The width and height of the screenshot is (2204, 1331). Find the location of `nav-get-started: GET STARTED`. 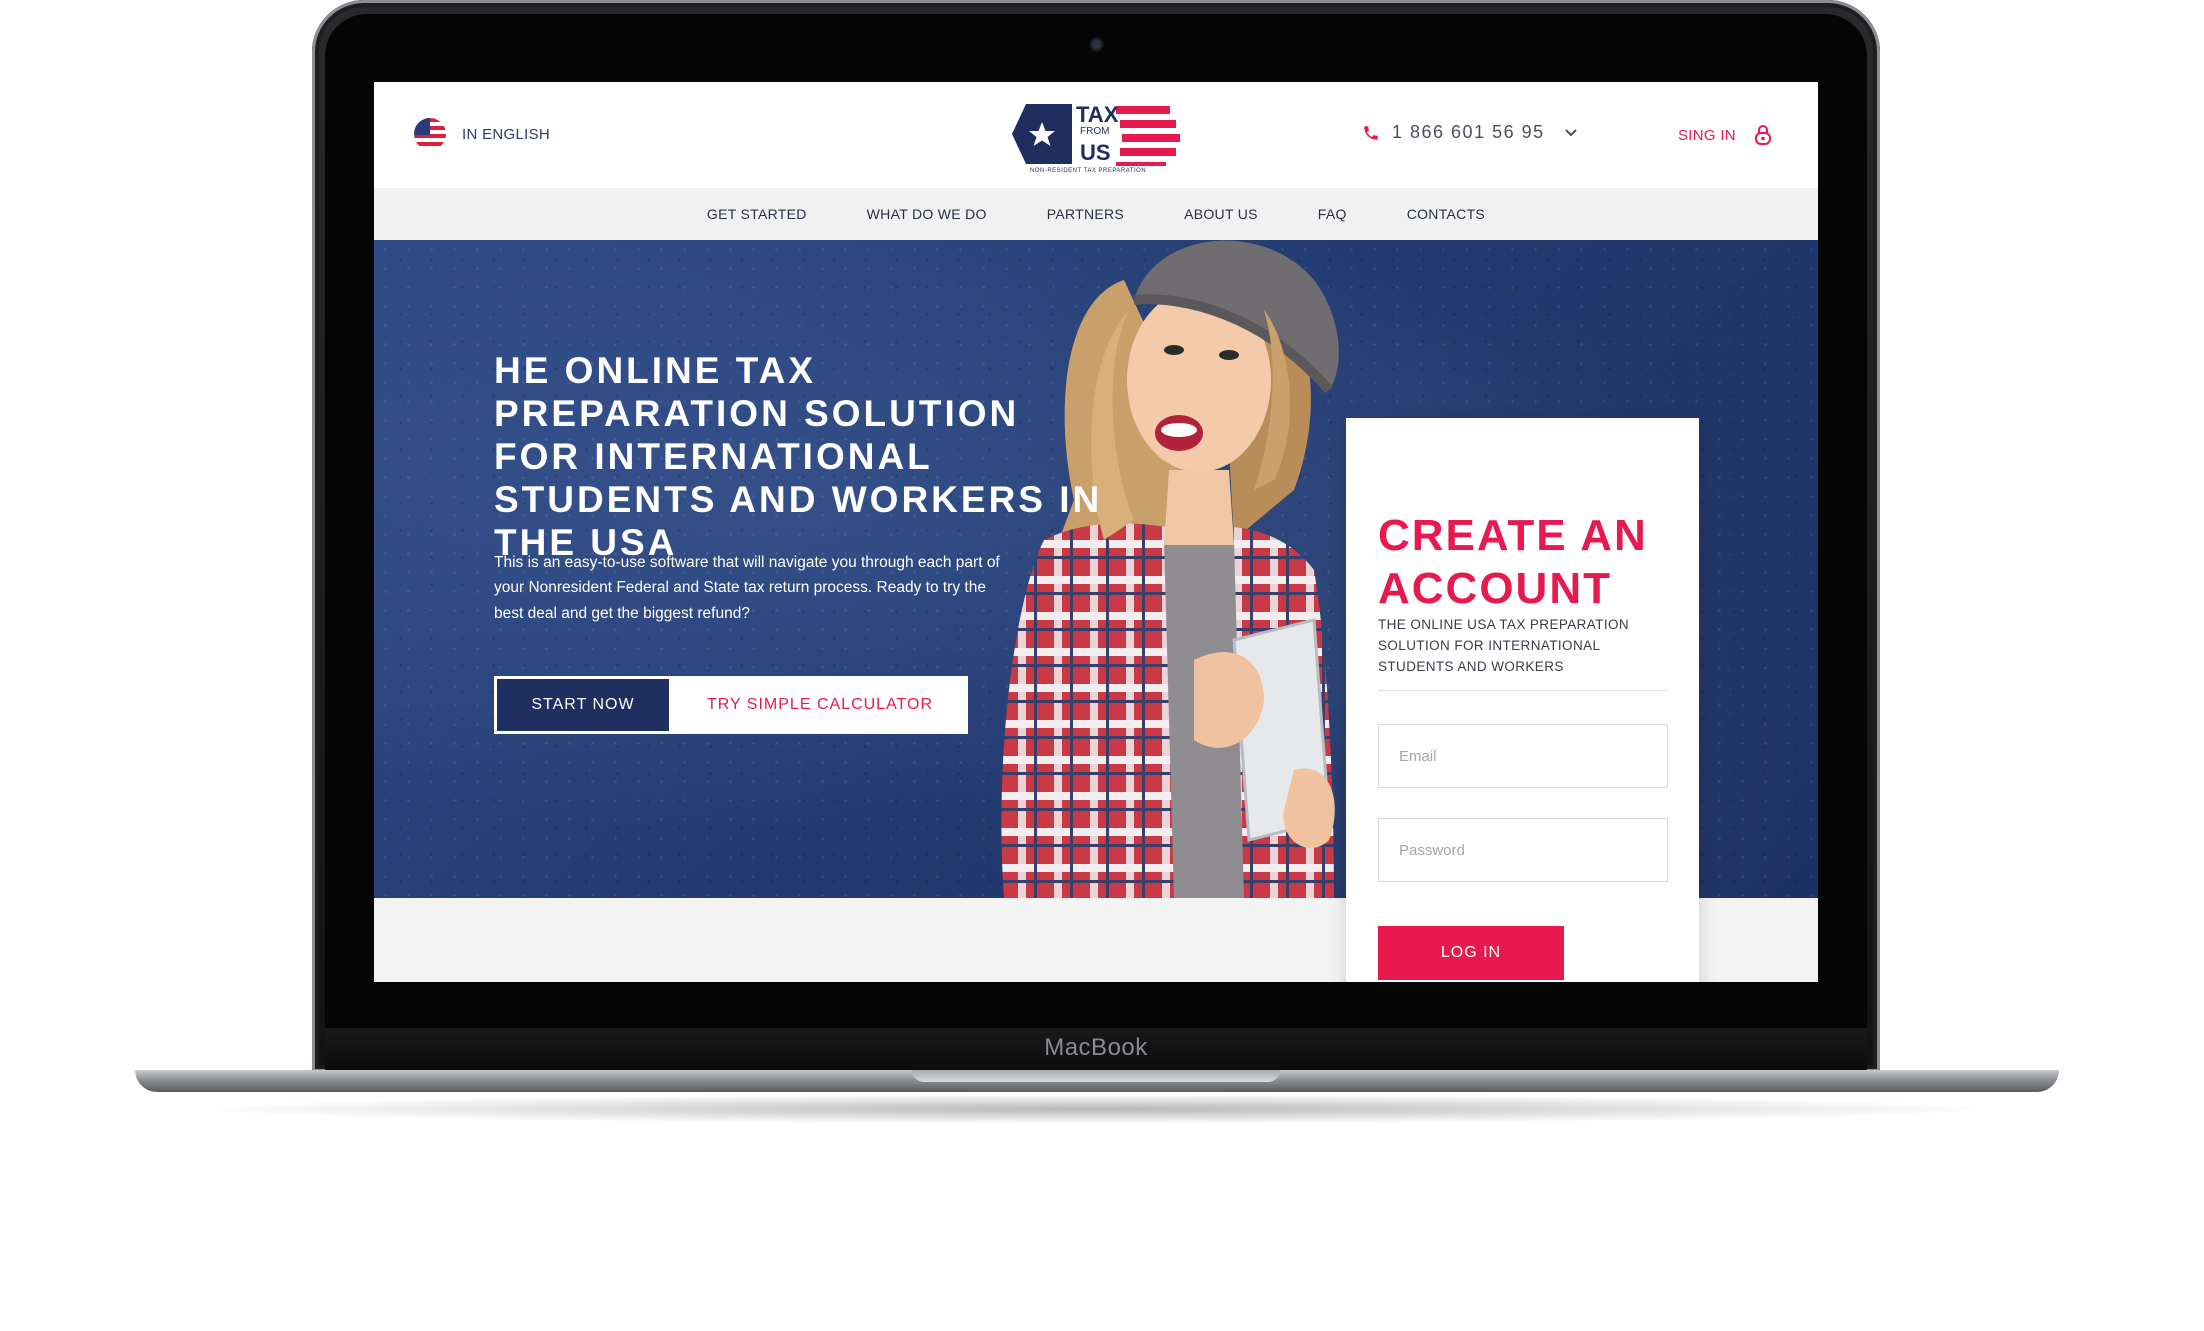

nav-get-started: GET STARTED is located at coordinates (757, 214).